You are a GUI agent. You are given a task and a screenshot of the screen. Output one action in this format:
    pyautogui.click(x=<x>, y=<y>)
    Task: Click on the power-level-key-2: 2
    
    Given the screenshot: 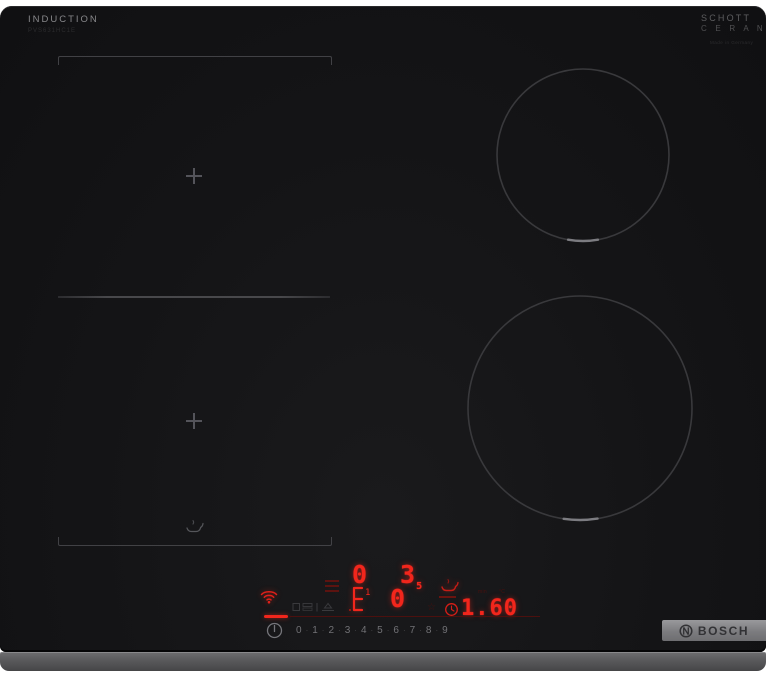 What is the action you would take?
    pyautogui.click(x=331, y=630)
    